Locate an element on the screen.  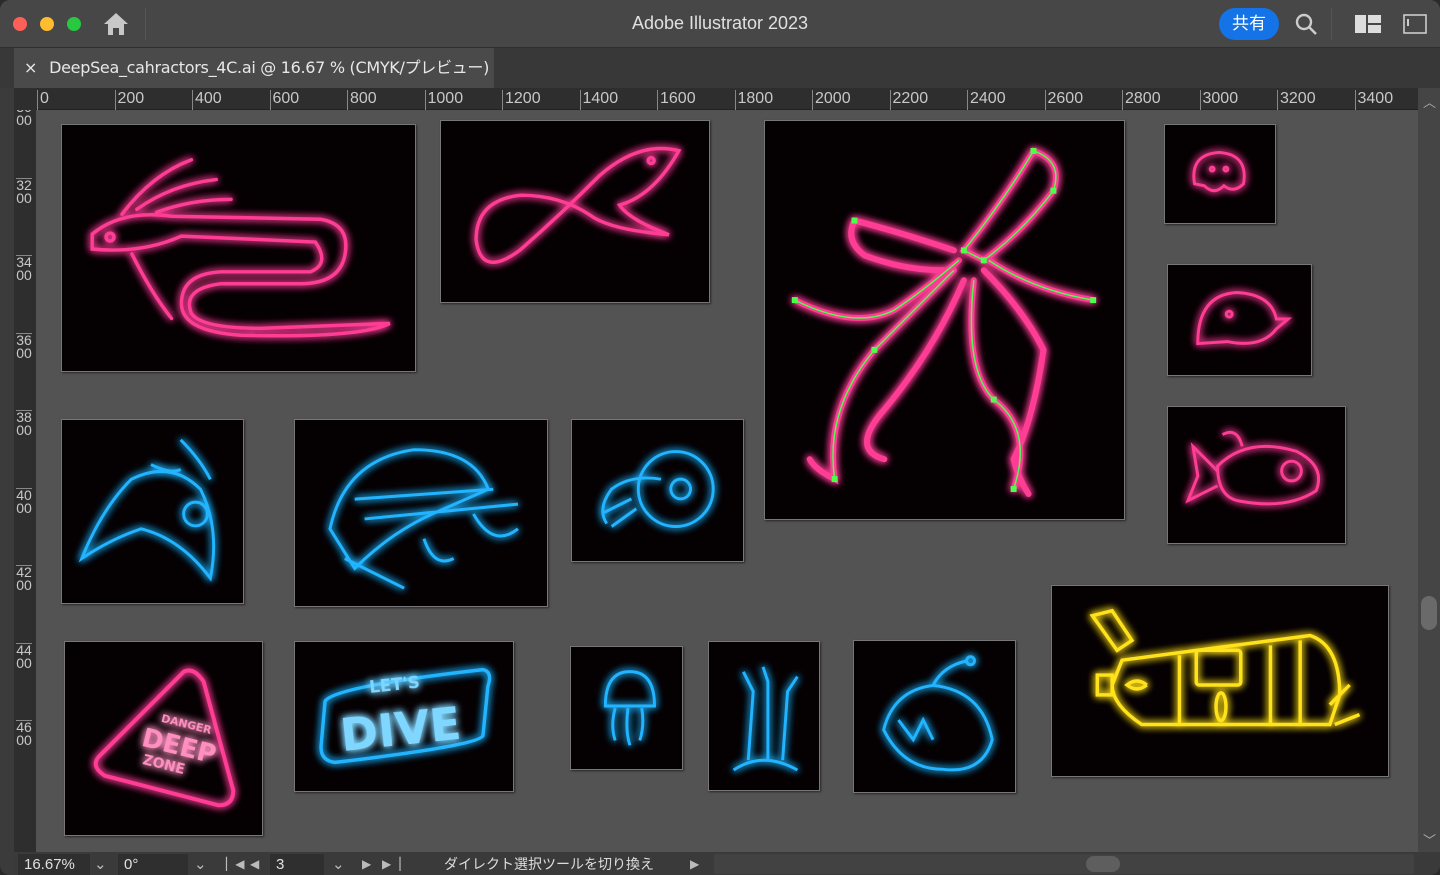
arrange-documents-icon is located at coordinates (1368, 24).